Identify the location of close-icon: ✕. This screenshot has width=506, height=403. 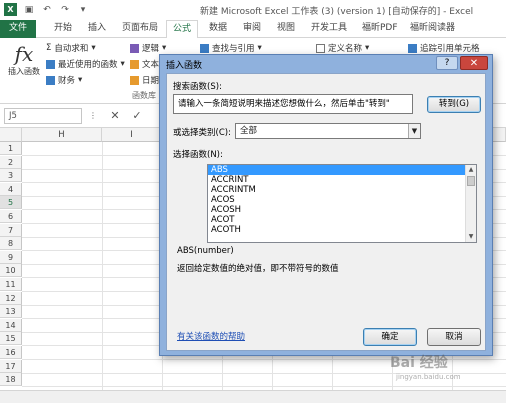
(474, 63).